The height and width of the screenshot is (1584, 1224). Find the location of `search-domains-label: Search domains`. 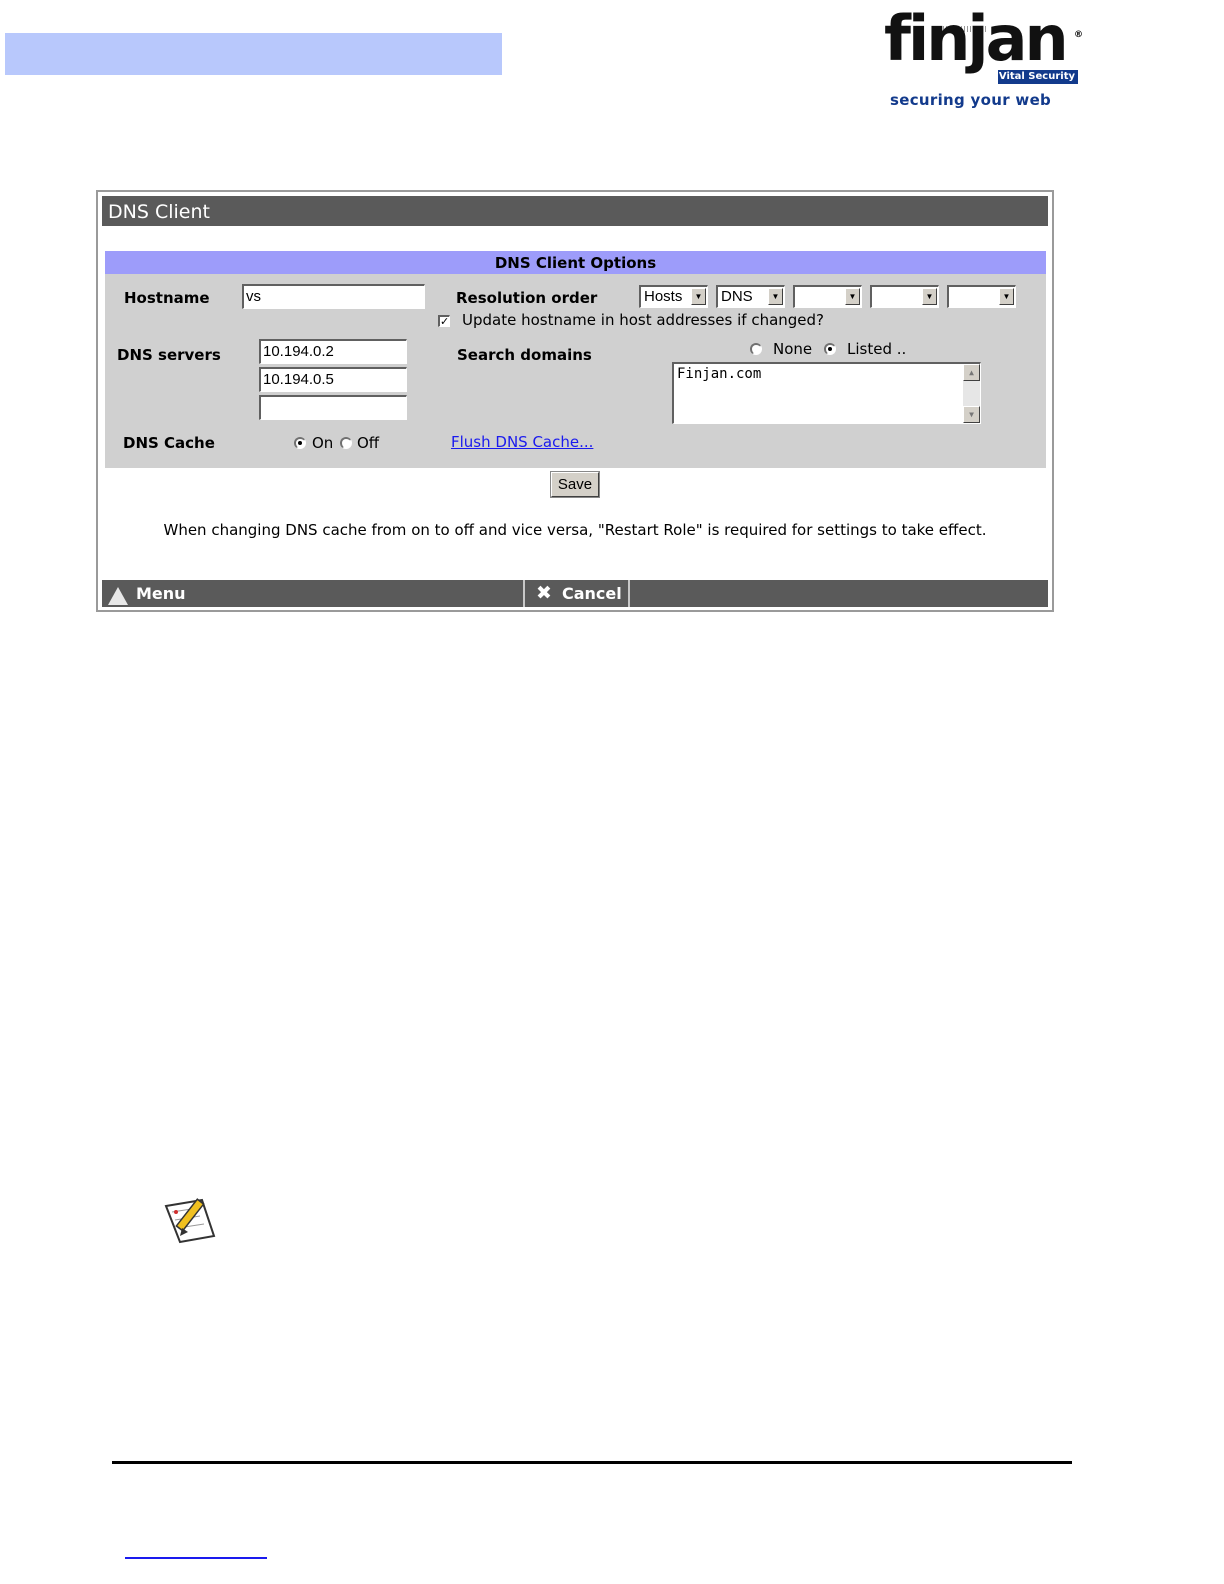

search-domains-label: Search domains is located at coordinates (524, 355).